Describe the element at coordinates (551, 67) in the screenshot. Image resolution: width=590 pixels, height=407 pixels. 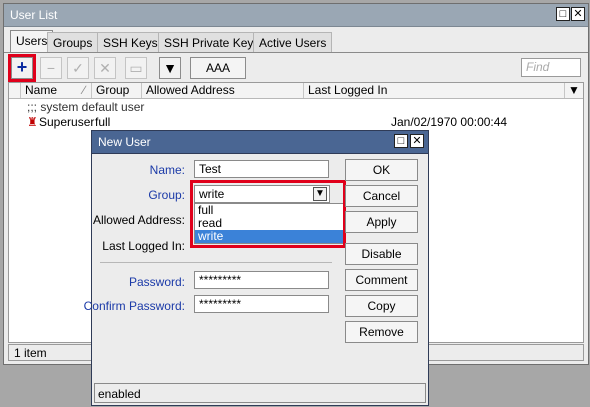
I see `find-input: Find` at that location.